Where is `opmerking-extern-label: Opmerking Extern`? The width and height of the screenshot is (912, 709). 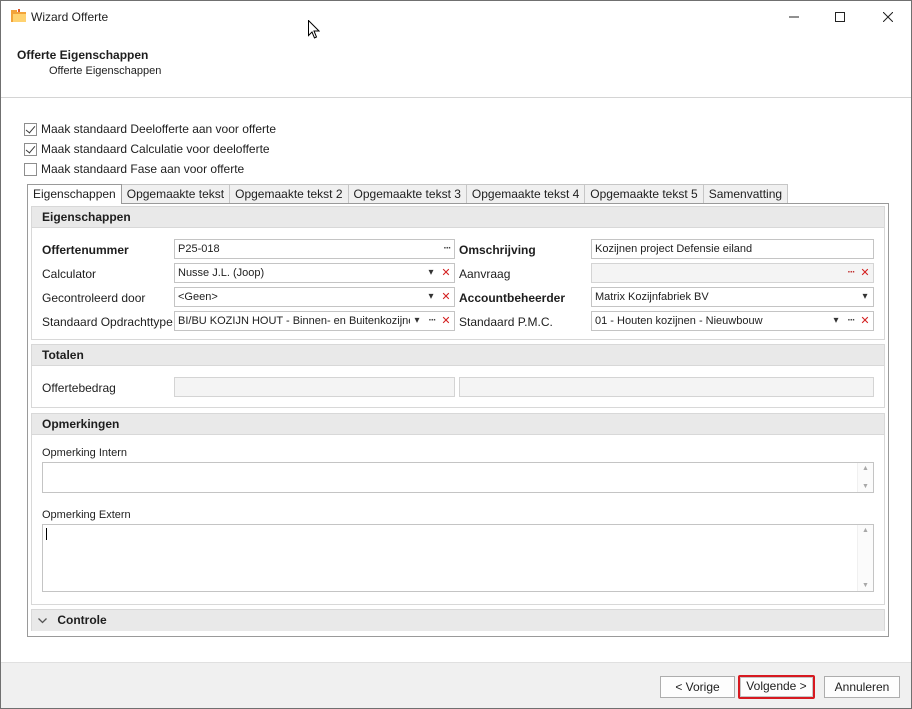 opmerking-extern-label: Opmerking Extern is located at coordinates (86, 515).